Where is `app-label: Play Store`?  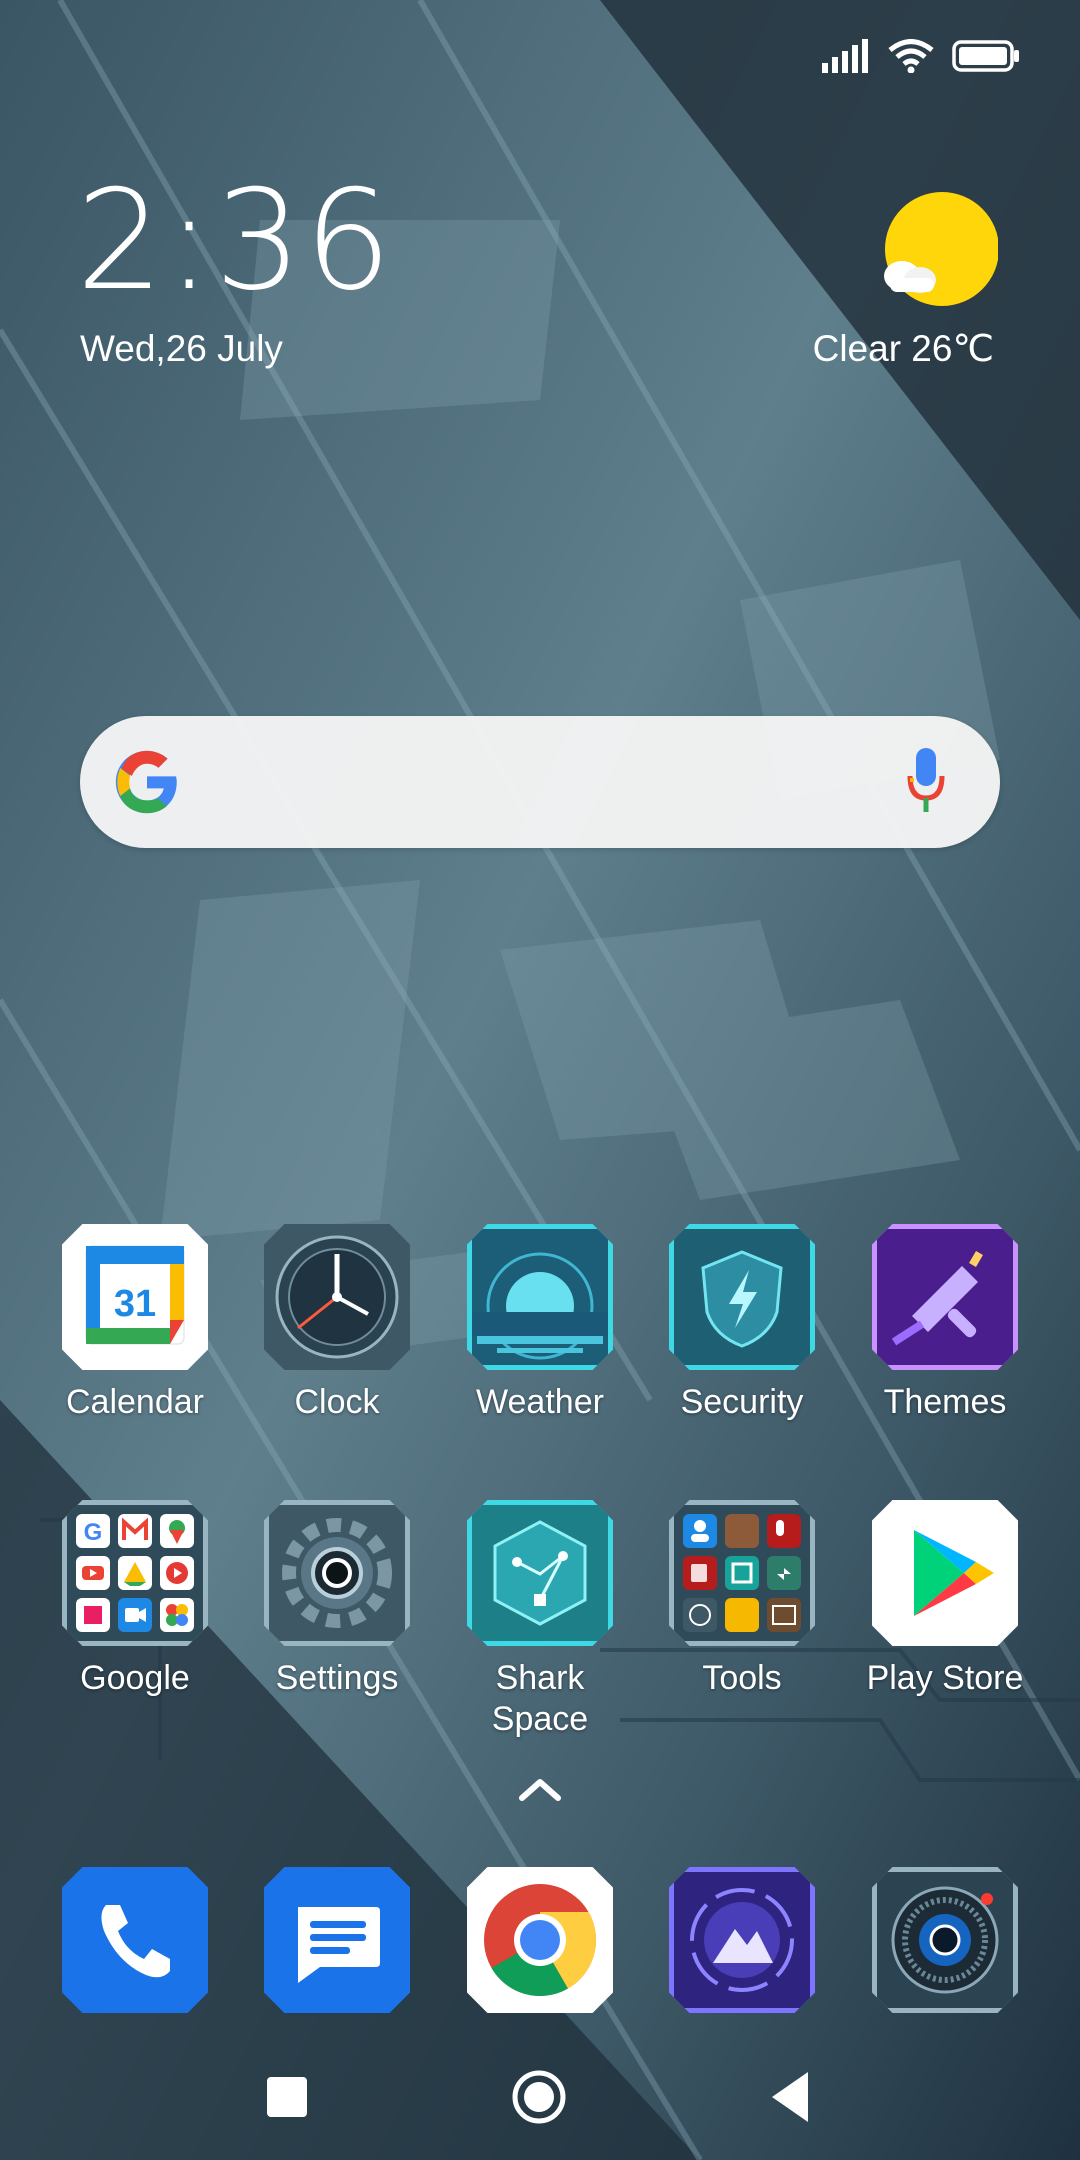
app-label: Play Store is located at coordinates (945, 1678).